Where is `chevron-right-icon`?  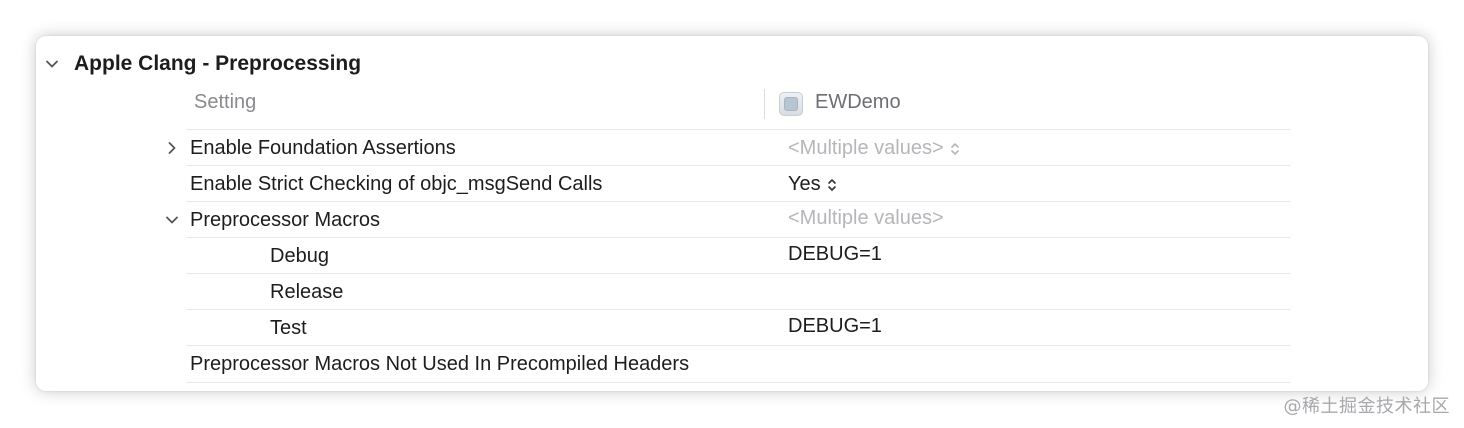
chevron-right-icon is located at coordinates (172, 148).